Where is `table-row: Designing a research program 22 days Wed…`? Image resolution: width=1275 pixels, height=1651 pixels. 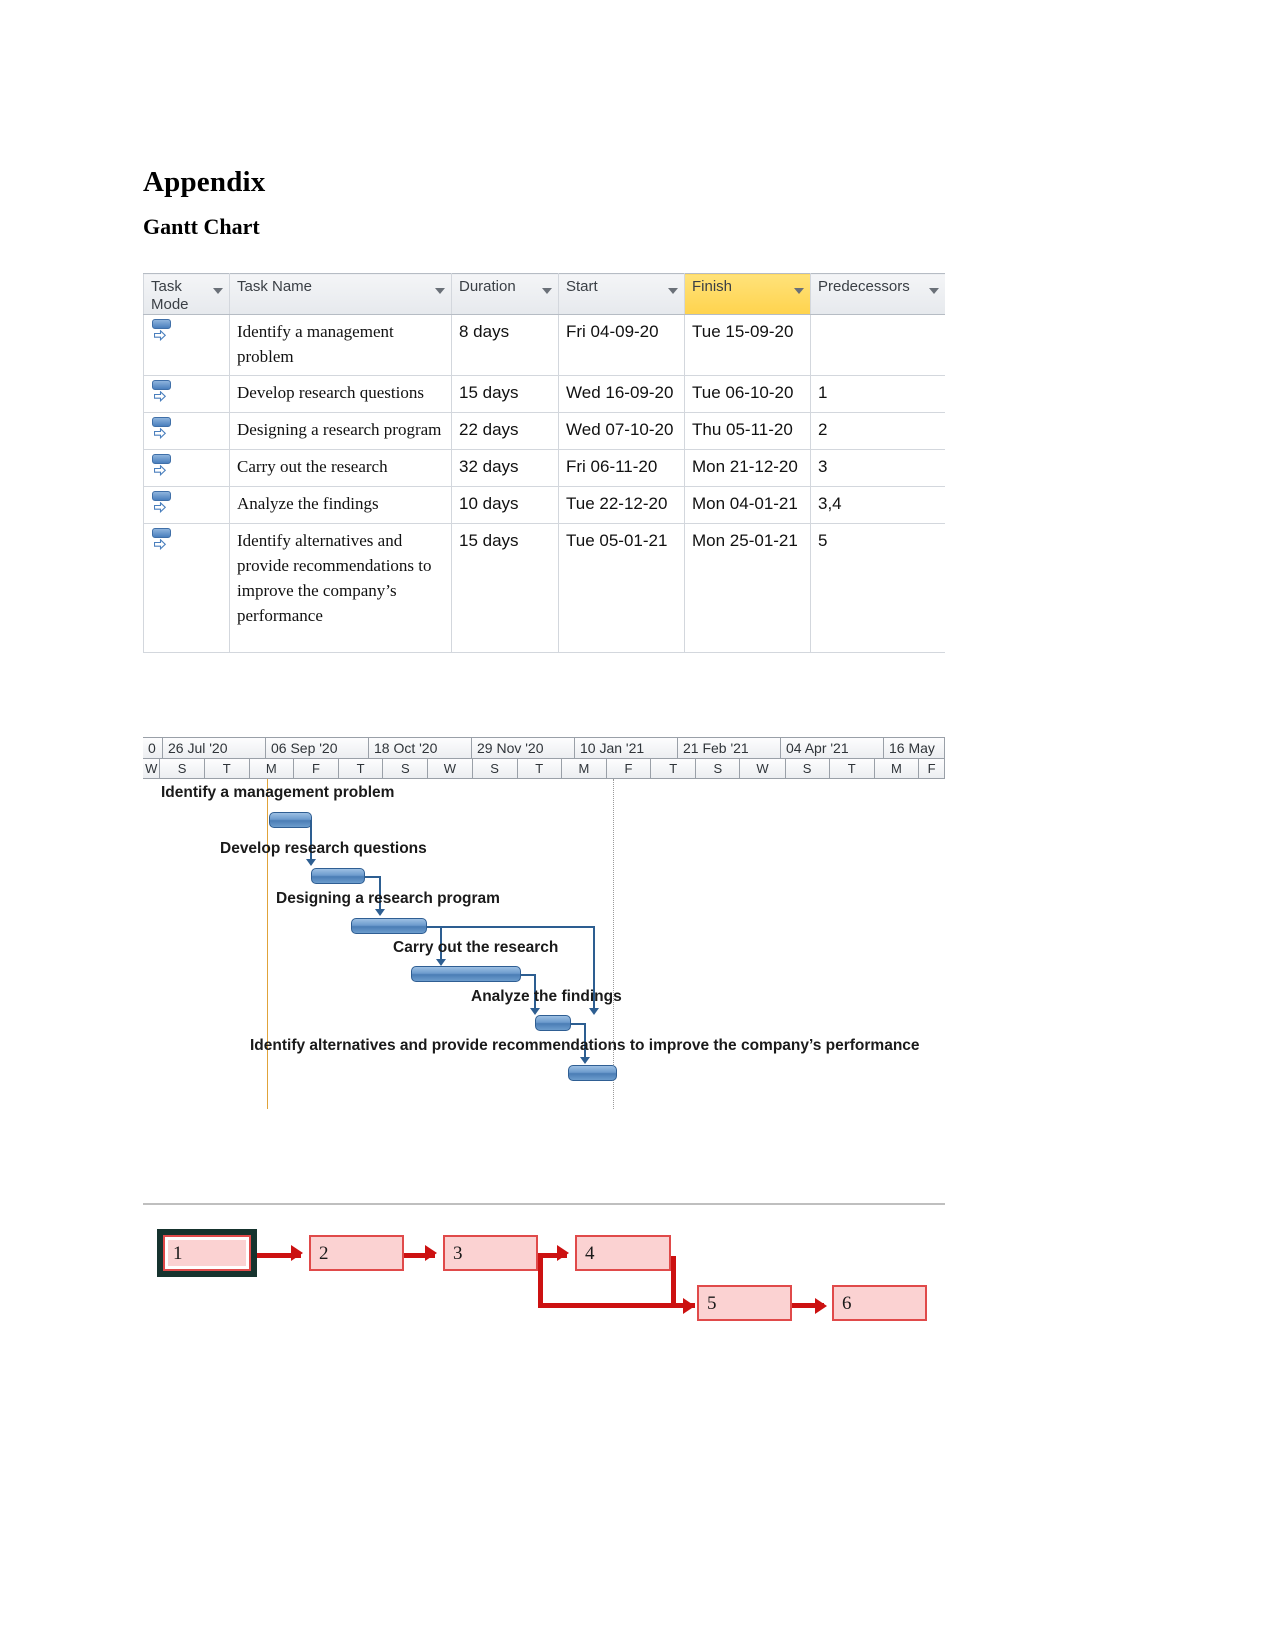
table-row: Designing a research program 22 days Wed… is located at coordinates (544, 431).